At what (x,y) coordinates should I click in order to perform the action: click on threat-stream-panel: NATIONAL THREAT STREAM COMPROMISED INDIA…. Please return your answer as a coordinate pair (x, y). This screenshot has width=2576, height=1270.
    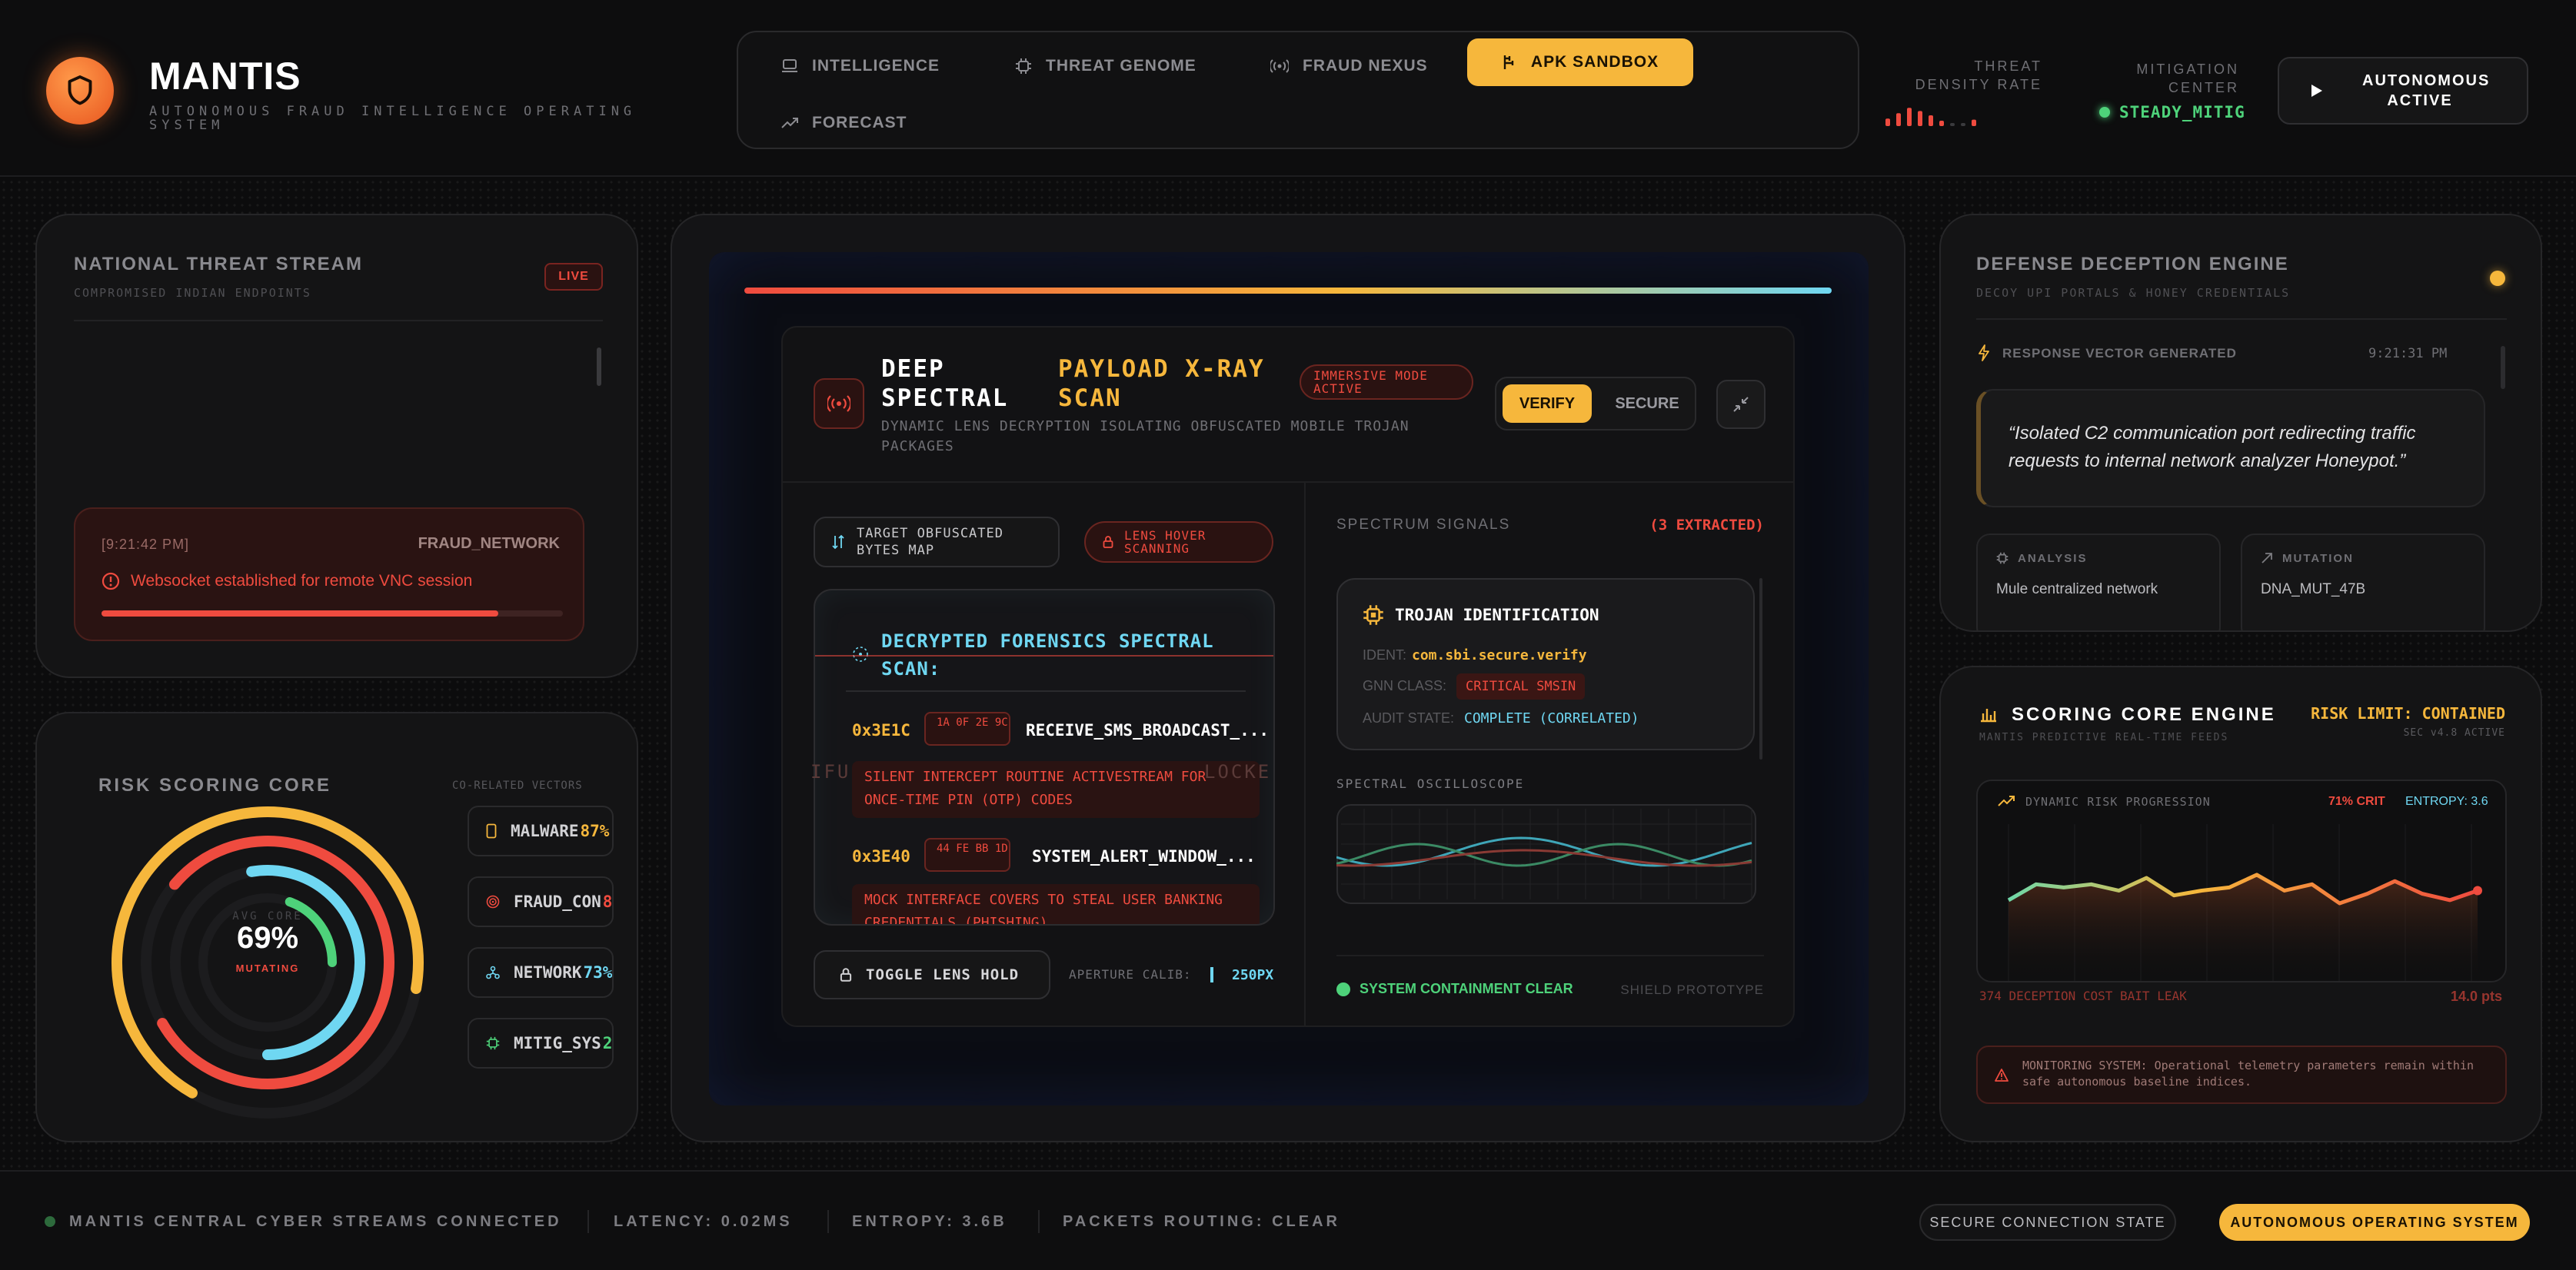
    Looking at the image, I should click on (336, 446).